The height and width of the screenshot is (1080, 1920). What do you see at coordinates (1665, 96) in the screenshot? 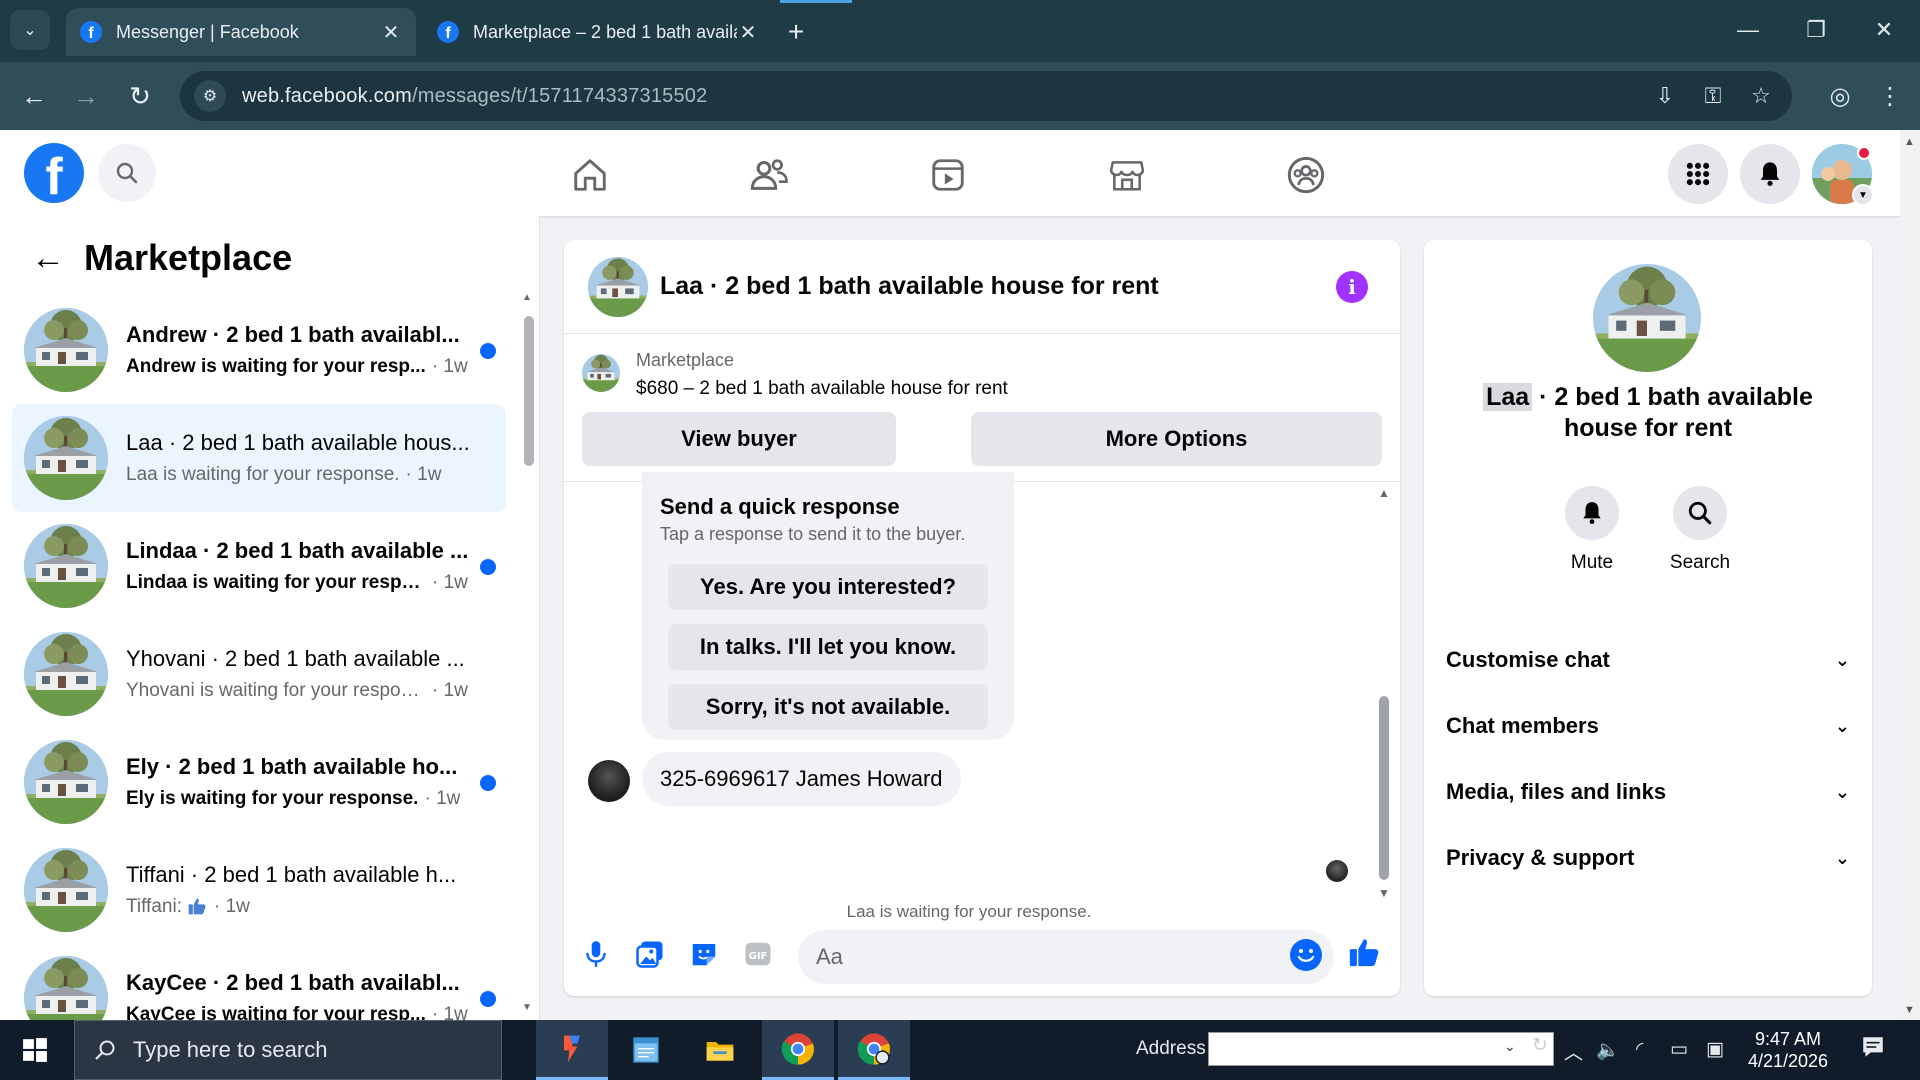
I see `install-app-icon: ⇩` at bounding box center [1665, 96].